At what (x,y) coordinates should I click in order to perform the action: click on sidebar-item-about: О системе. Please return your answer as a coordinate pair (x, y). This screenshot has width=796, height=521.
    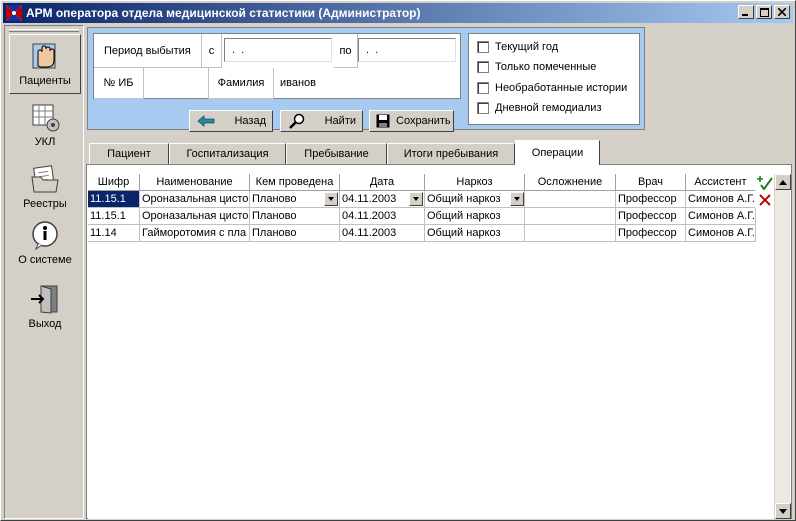
    Looking at the image, I should click on (45, 244).